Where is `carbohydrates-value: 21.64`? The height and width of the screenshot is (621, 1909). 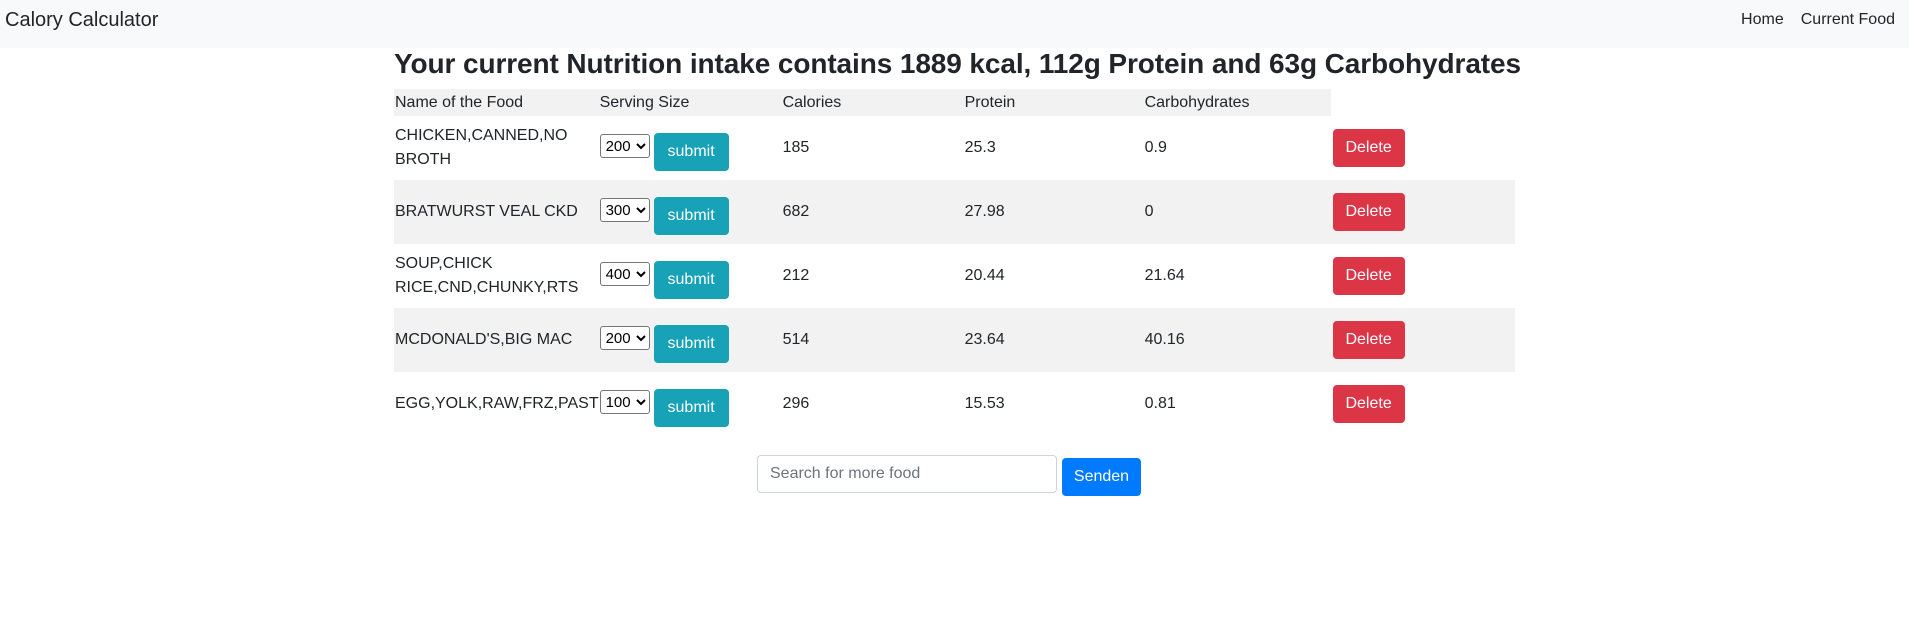
carbohydrates-value: 21.64 is located at coordinates (1164, 275).